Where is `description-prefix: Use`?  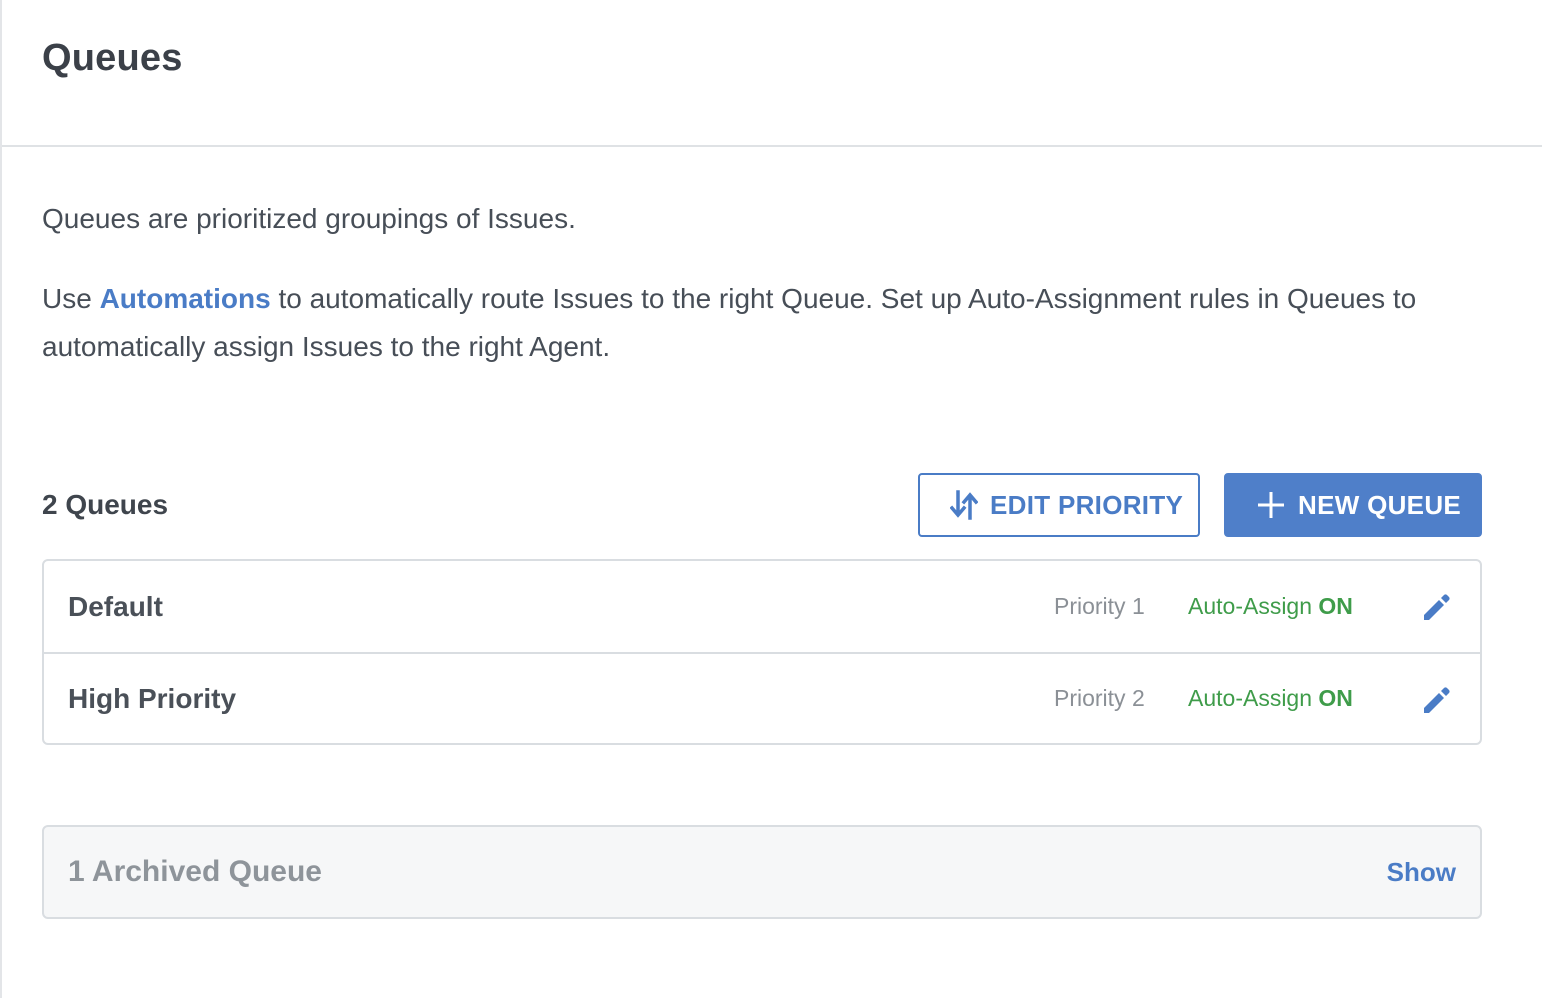
description-prefix: Use is located at coordinates (71, 298).